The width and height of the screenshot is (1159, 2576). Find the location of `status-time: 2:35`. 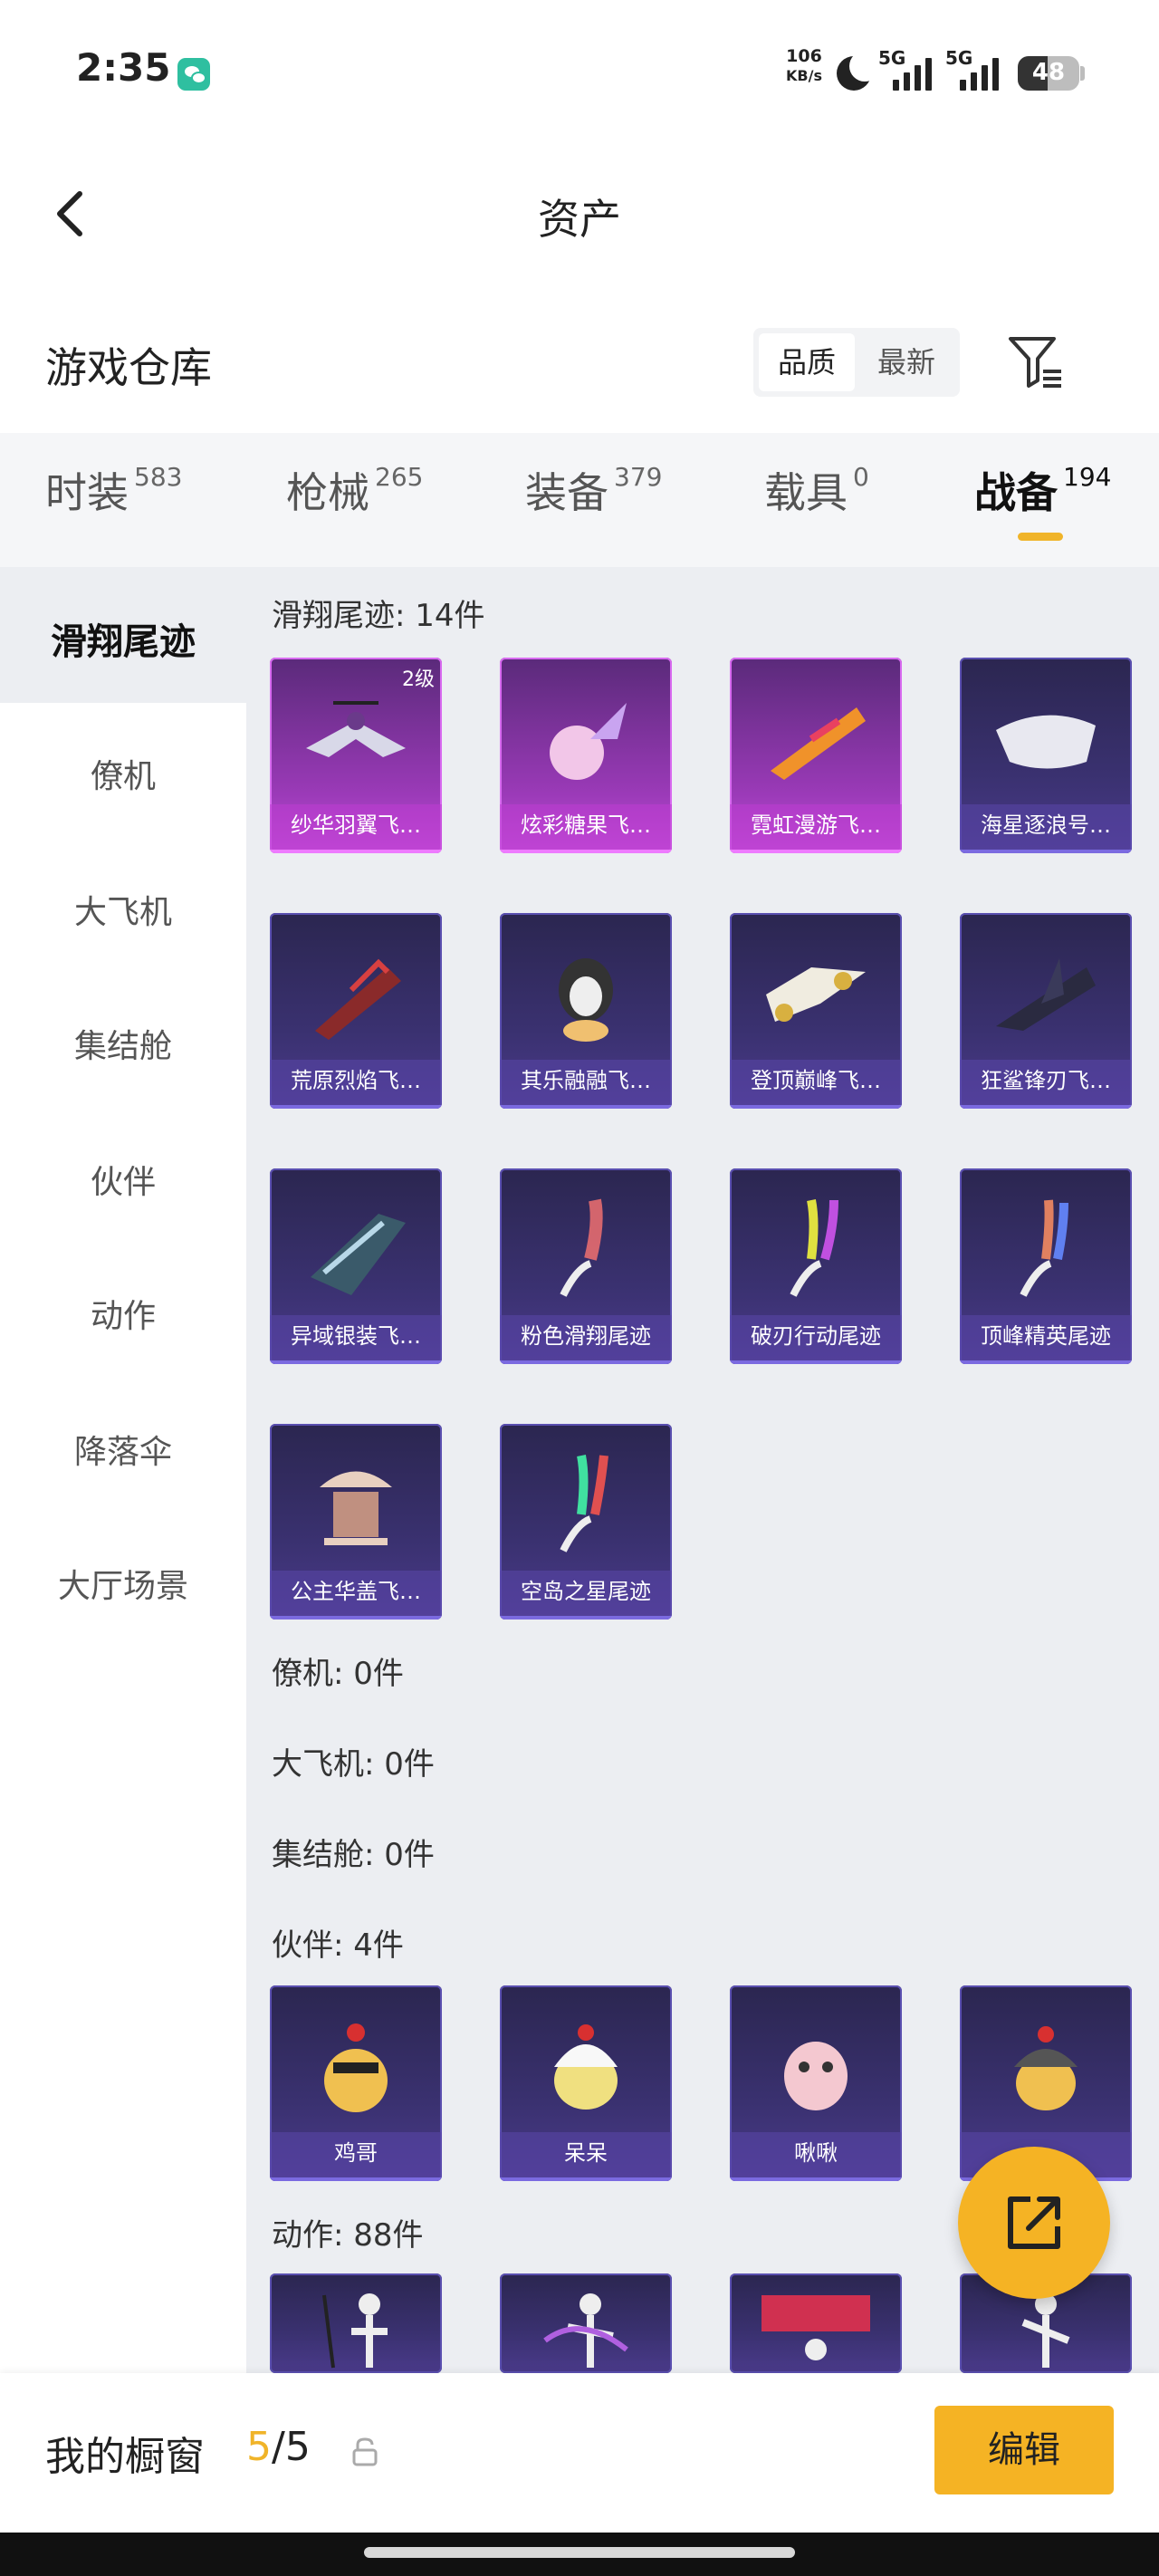

status-time: 2:35 is located at coordinates (124, 67).